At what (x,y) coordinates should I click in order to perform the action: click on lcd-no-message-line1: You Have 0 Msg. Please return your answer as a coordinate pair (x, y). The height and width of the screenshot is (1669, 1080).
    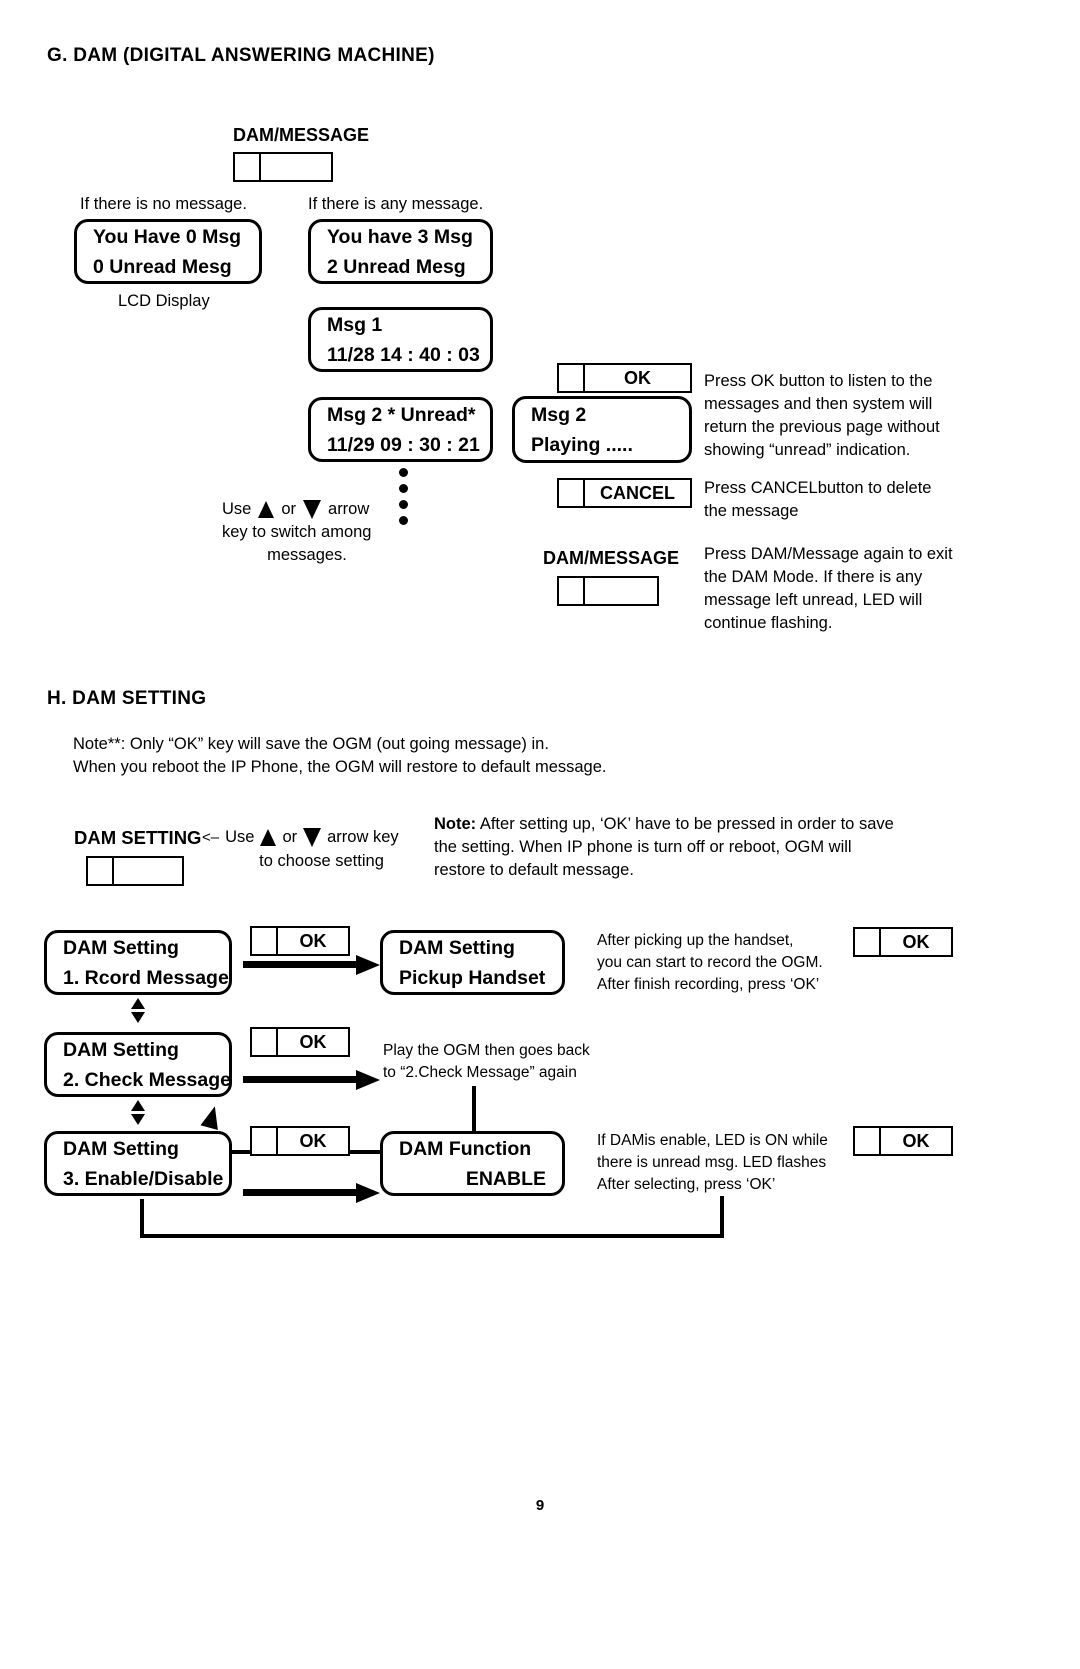
    Looking at the image, I should click on (167, 236).